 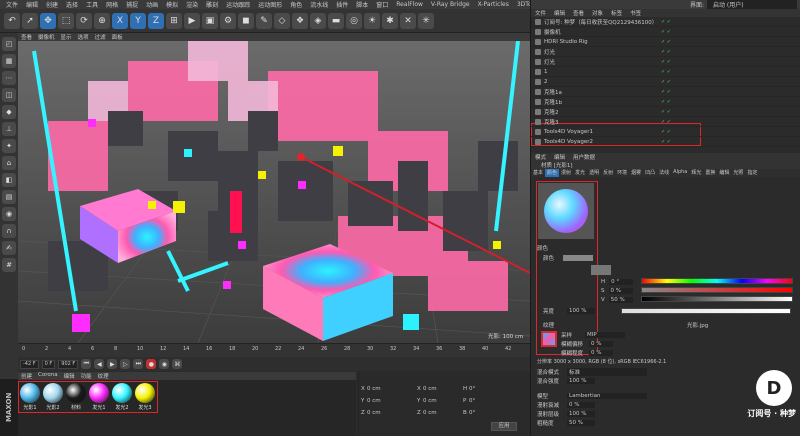 What do you see at coordinates (538, 173) in the screenshot?
I see `attributes-tab: 基本` at bounding box center [538, 173].